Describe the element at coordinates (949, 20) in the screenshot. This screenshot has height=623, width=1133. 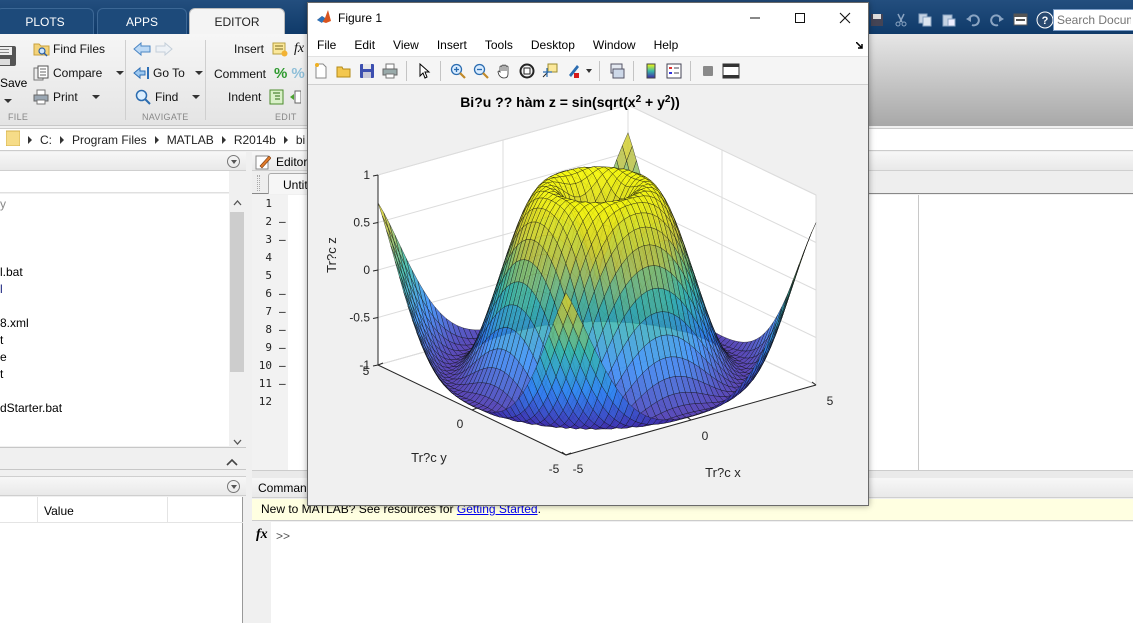
I see `paste-icon` at that location.